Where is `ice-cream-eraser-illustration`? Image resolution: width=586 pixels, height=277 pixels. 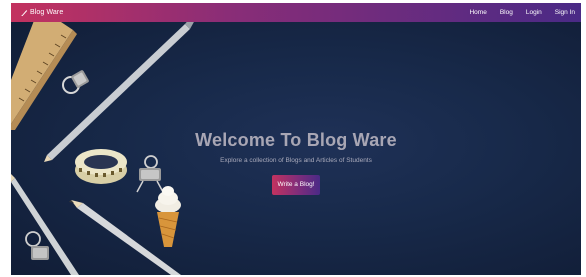
ice-cream-eraser-illustration is located at coordinates (168, 216).